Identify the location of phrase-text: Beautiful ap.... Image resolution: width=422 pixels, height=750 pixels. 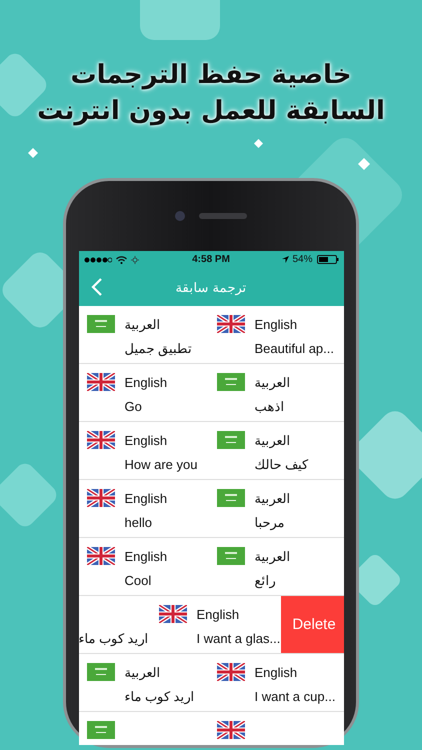
(294, 348).